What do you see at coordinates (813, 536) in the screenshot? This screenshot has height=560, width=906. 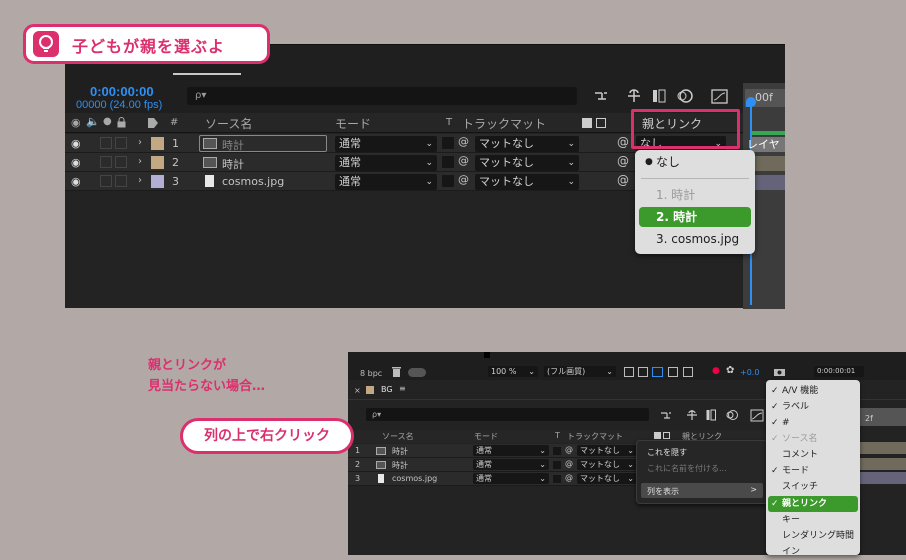 I see `column-option-render-time: レンダリング時間` at bounding box center [813, 536].